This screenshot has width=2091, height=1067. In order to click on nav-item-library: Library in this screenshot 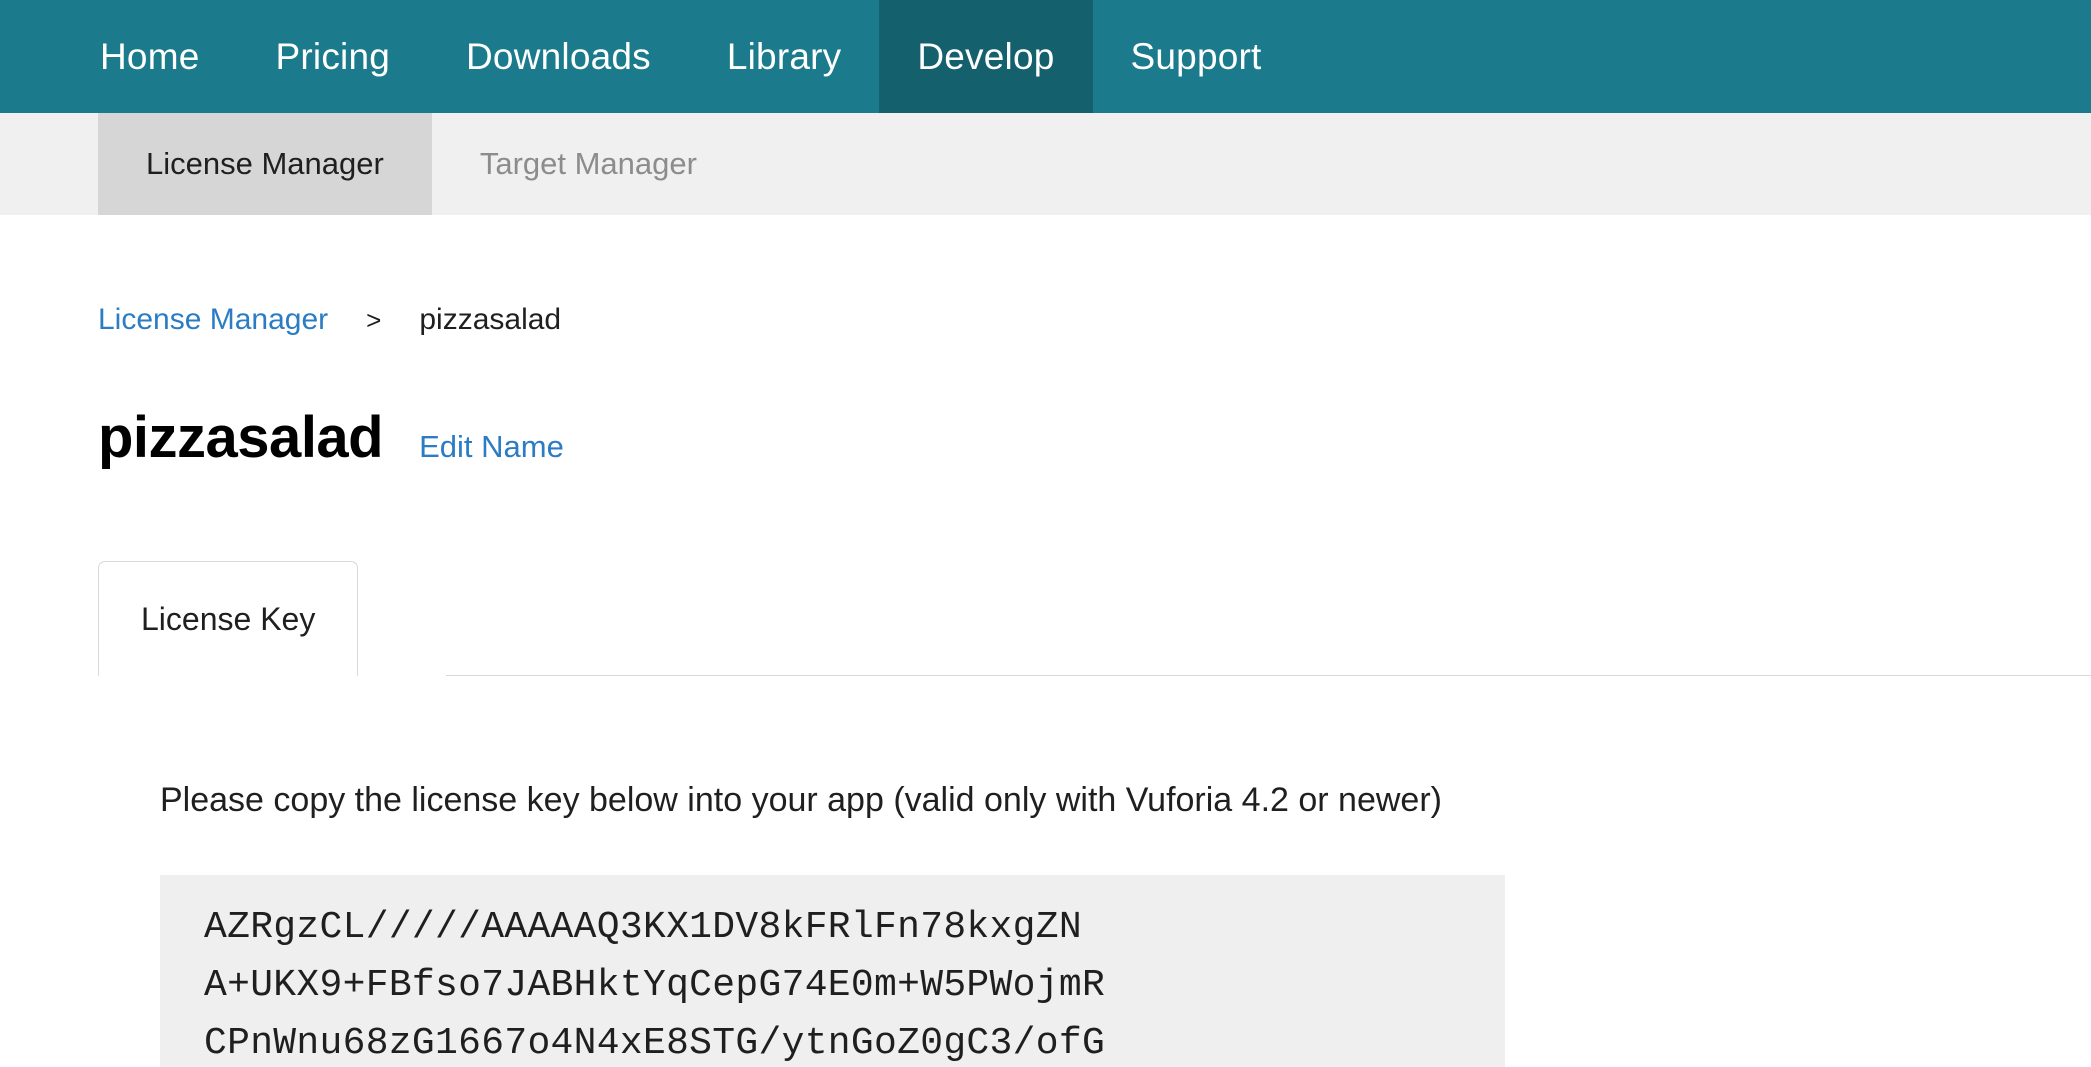, I will do `click(784, 56)`.